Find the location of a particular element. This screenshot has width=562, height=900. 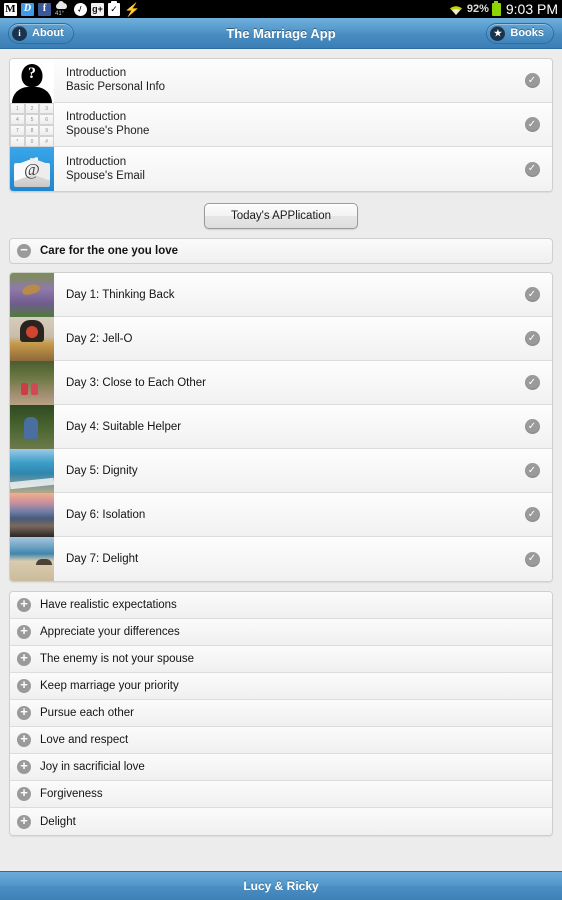

keypad-key: 4 is located at coordinates (17, 119).